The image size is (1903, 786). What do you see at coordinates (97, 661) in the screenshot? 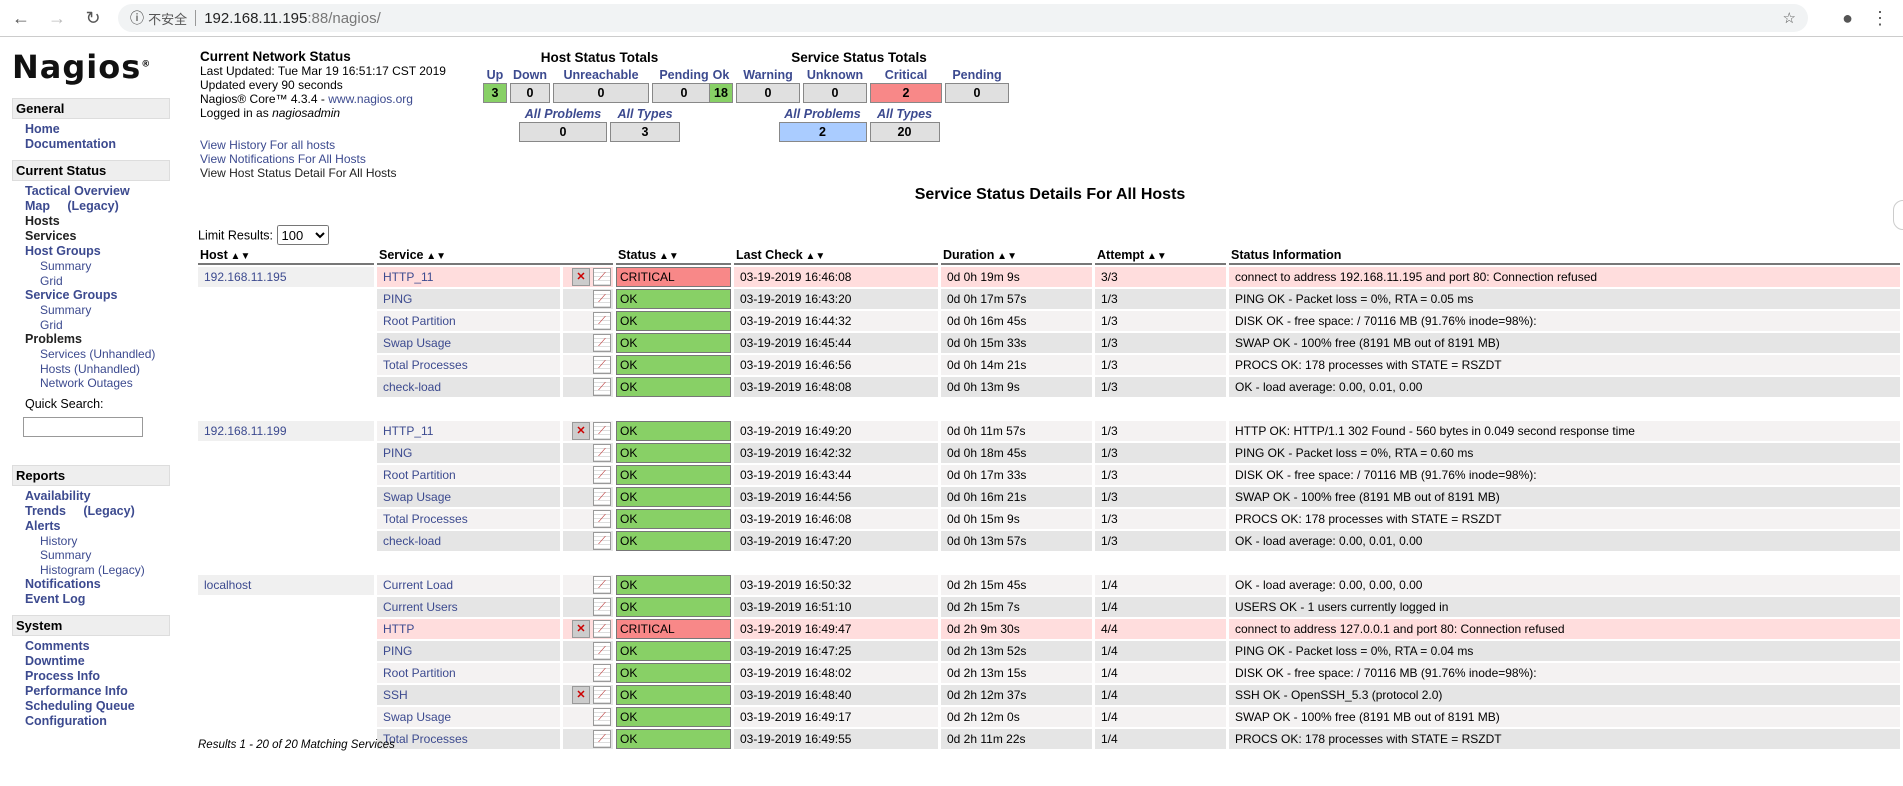
I see `sidebar-item-downtime: Downtime` at bounding box center [97, 661].